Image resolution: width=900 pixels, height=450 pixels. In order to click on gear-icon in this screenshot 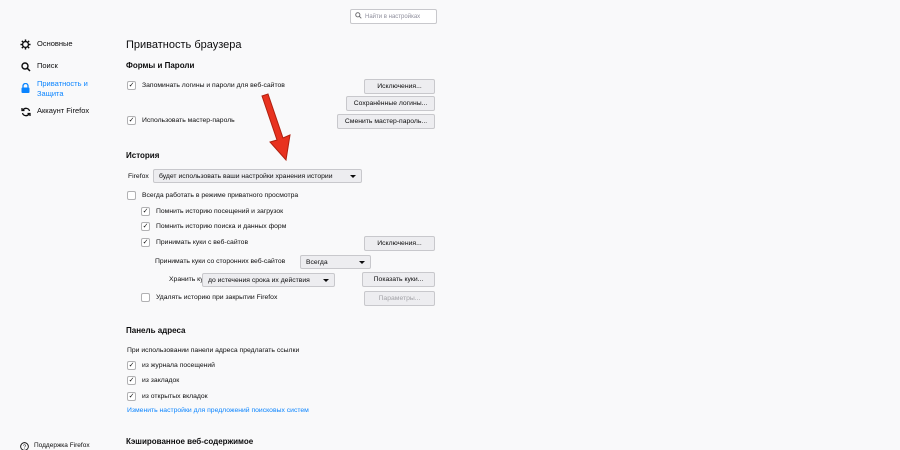, I will do `click(25, 44)`.